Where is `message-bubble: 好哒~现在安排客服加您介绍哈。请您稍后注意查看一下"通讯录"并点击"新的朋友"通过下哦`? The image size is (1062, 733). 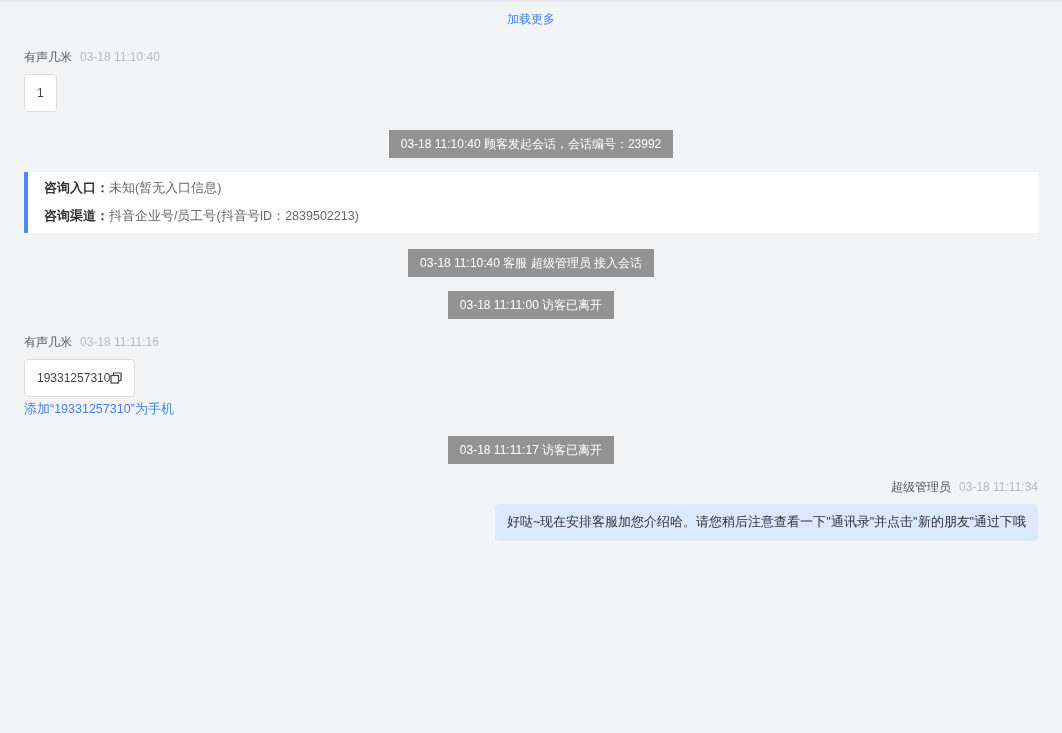
message-bubble: 好哒~现在安排客服加您介绍哈。请您稍后注意查看一下"通讯录"并点击"新的朋友"通过下哦 is located at coordinates (766, 522).